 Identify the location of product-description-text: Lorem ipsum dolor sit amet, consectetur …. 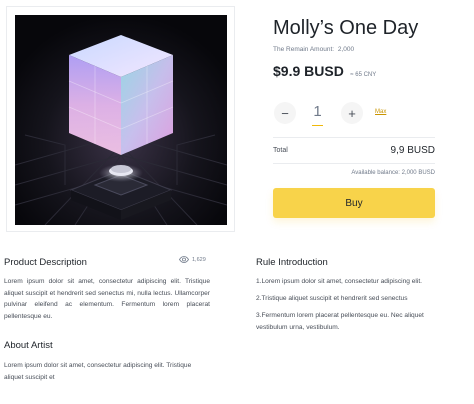
(107, 299).